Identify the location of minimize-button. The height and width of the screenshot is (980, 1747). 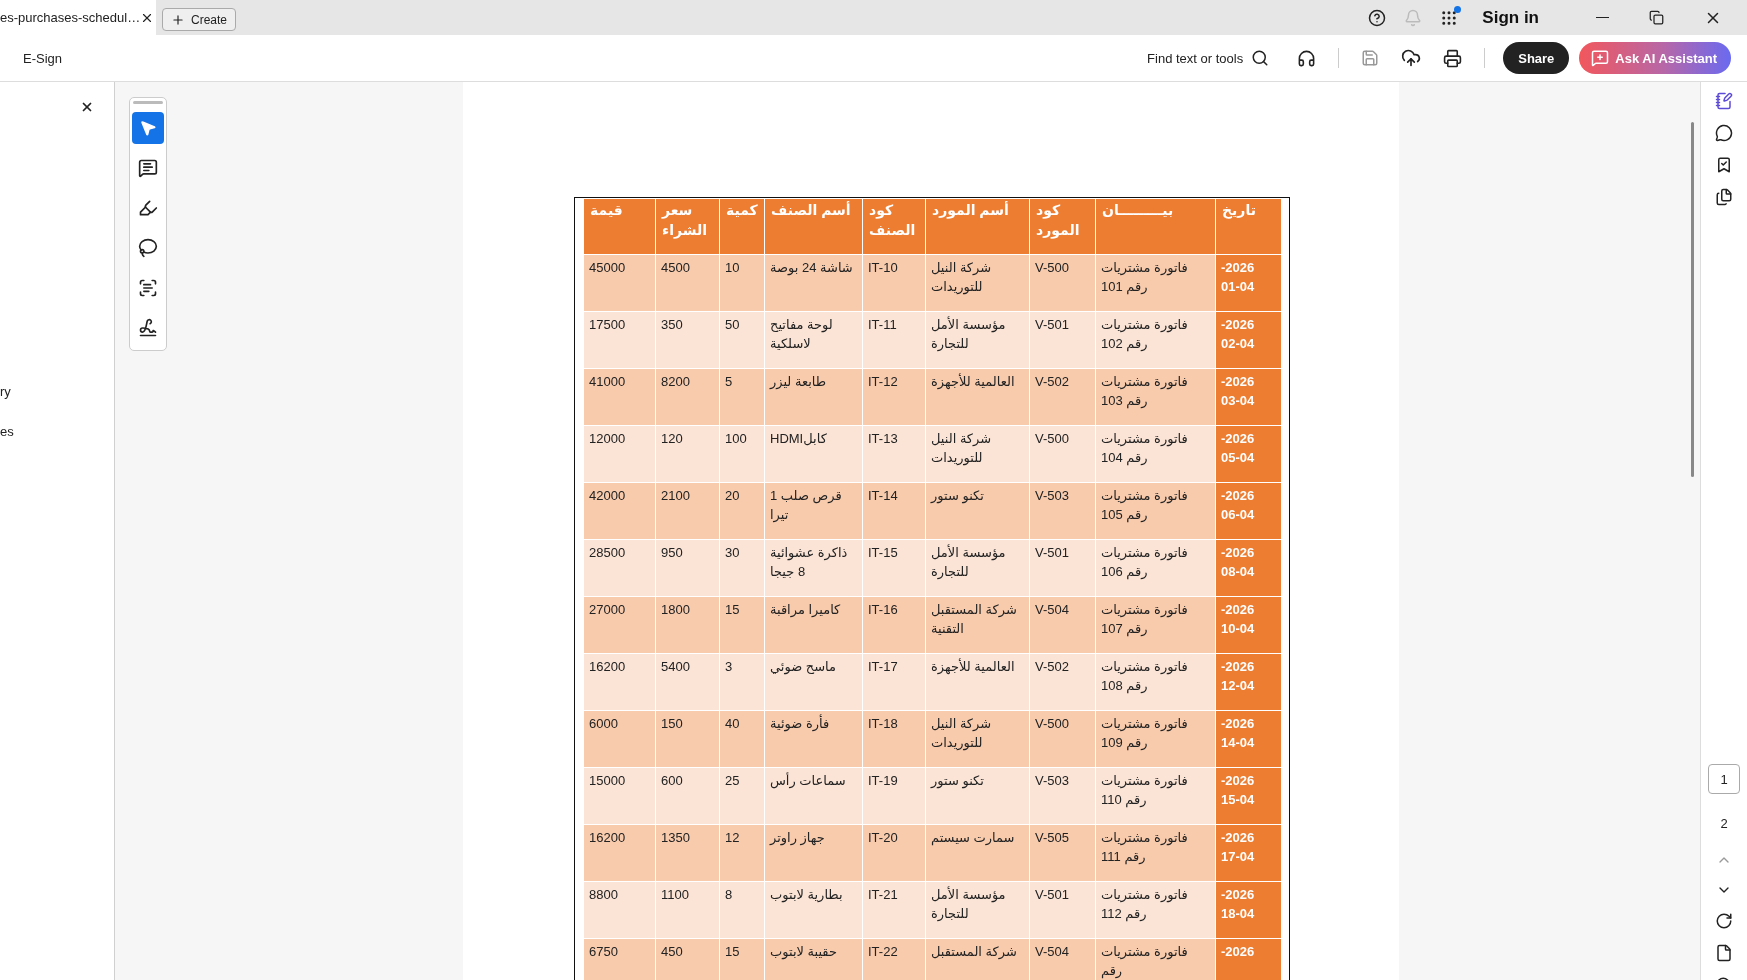
(1602, 17).